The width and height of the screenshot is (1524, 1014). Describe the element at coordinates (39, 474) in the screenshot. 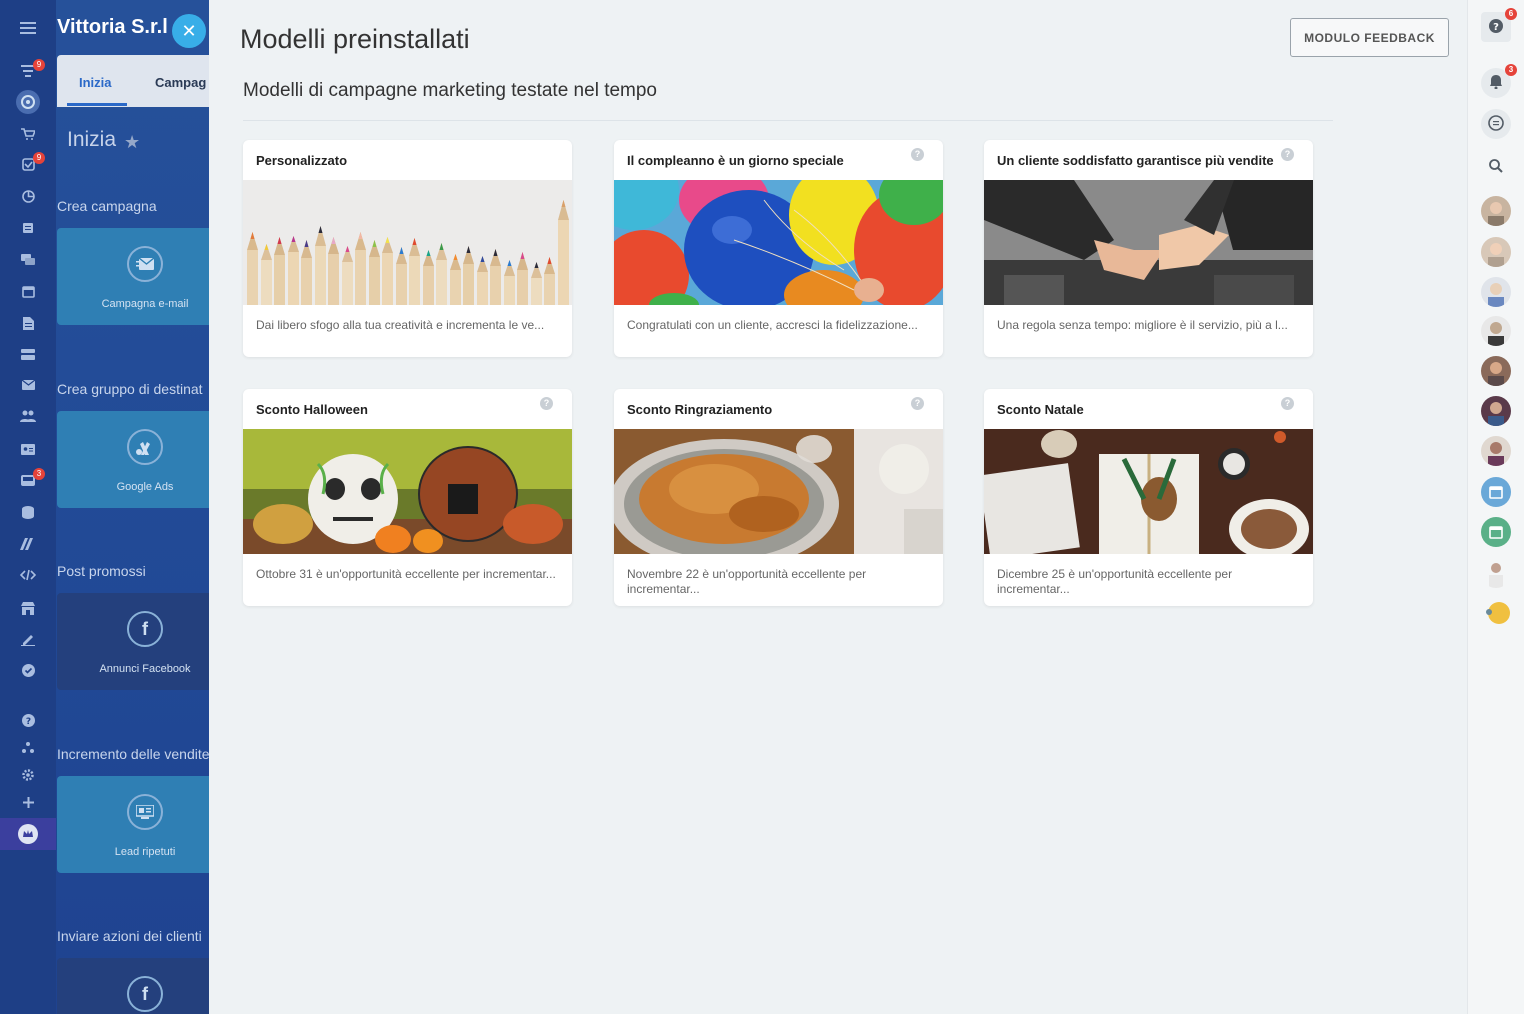

I see `inbox-badge: 3` at that location.